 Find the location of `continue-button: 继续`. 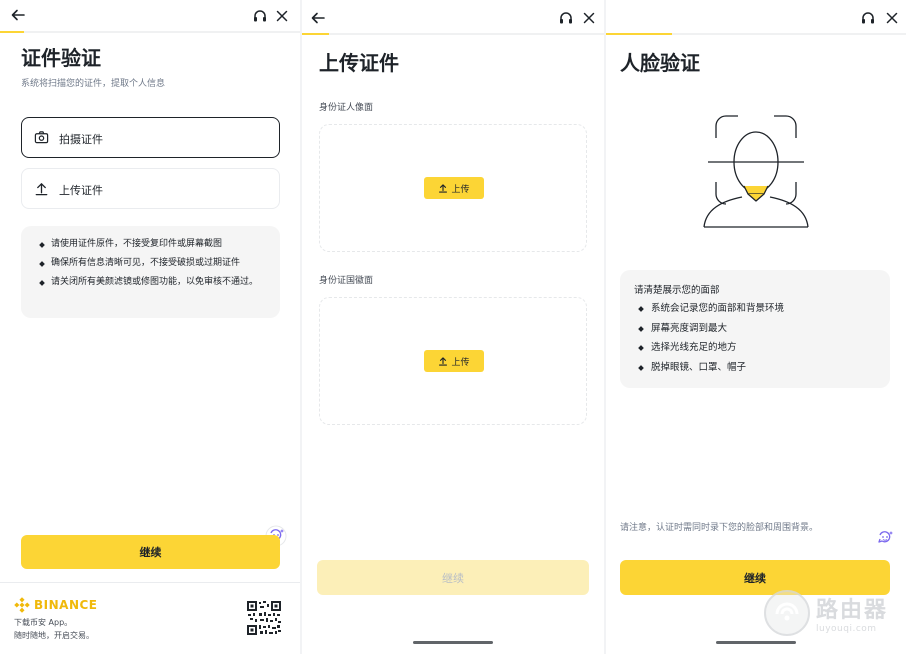

continue-button: 继续 is located at coordinates (150, 552).